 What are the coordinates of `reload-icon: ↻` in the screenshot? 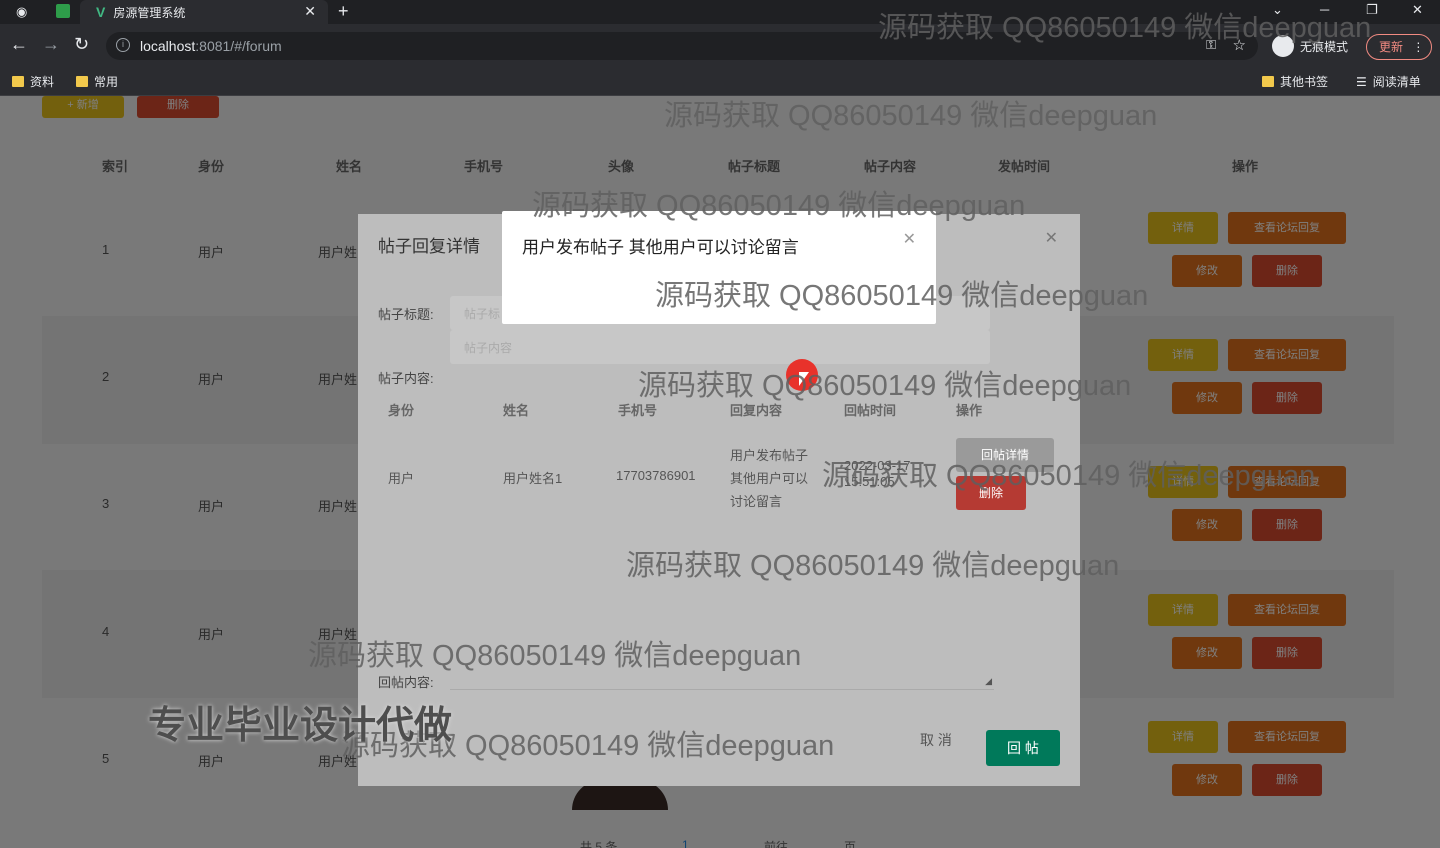 It's located at (81, 44).